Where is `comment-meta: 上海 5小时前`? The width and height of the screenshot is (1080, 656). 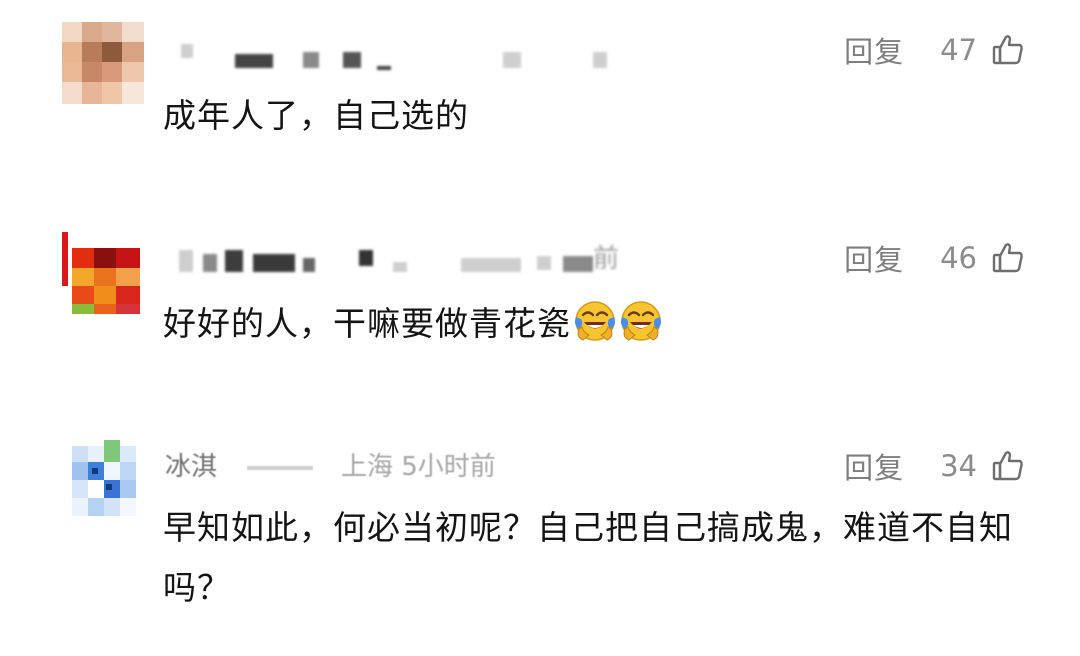
comment-meta: 上海 5小时前 is located at coordinates (418, 467).